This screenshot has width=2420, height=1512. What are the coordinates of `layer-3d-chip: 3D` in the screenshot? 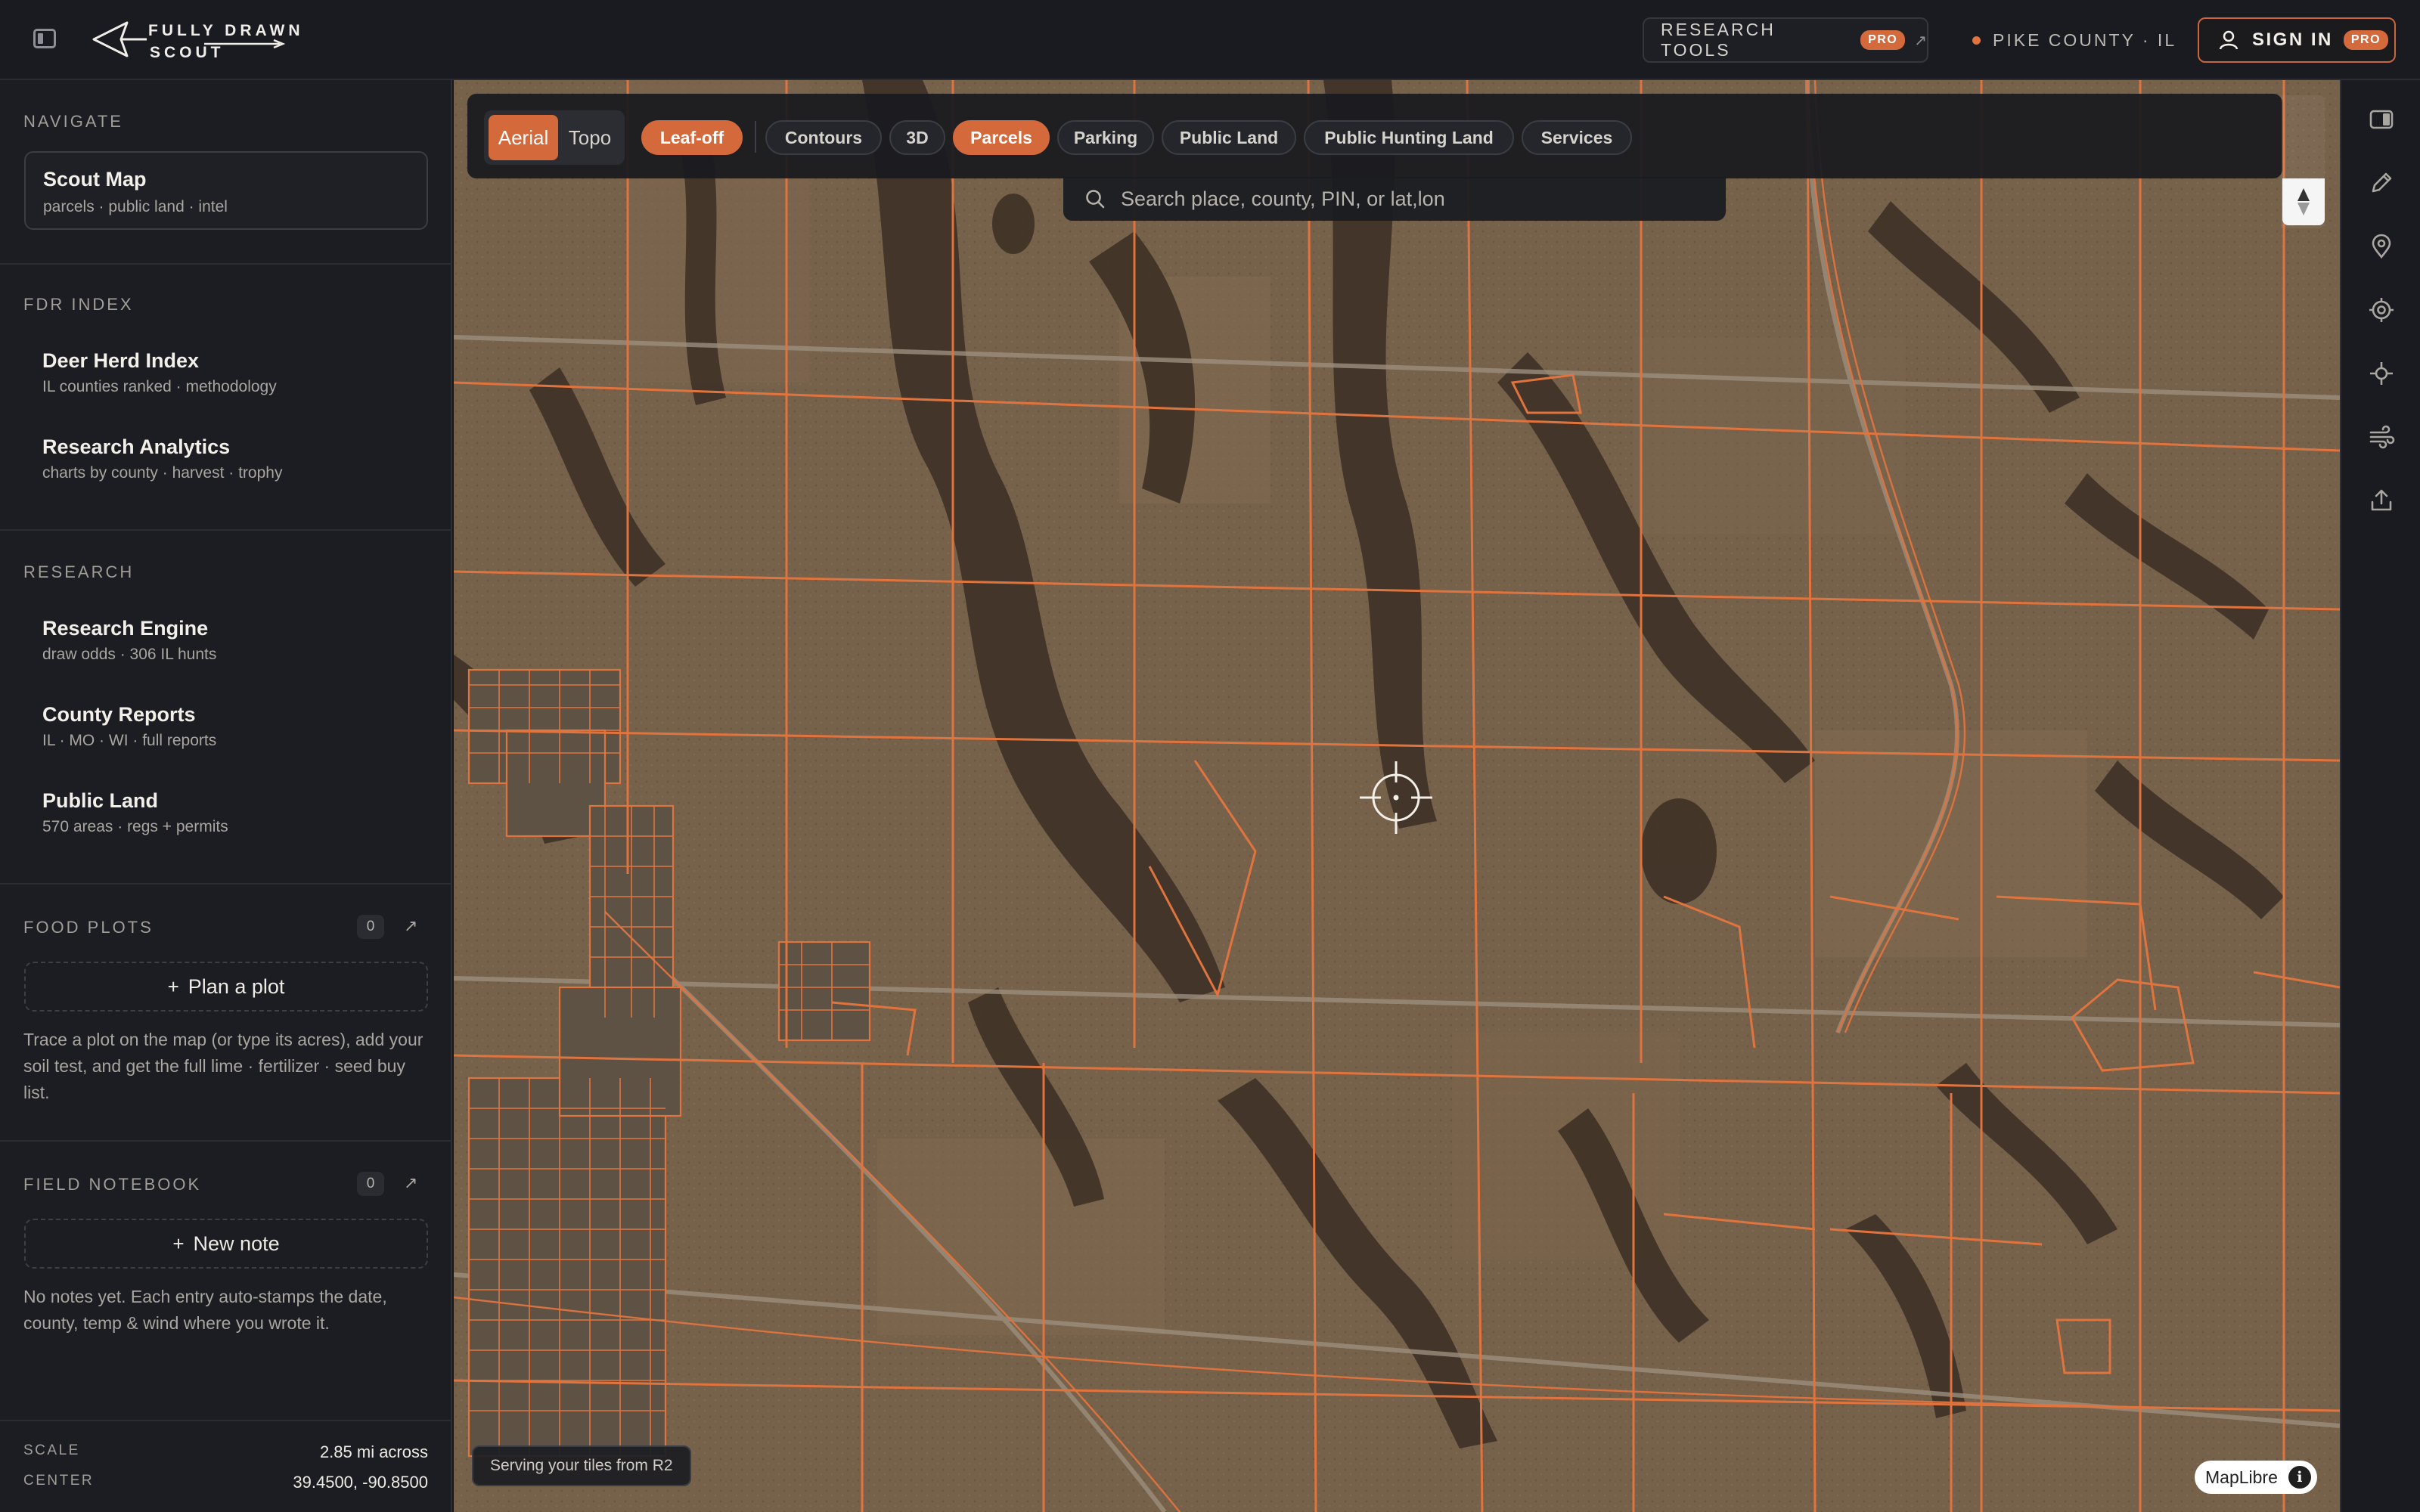 It's located at (917, 137).